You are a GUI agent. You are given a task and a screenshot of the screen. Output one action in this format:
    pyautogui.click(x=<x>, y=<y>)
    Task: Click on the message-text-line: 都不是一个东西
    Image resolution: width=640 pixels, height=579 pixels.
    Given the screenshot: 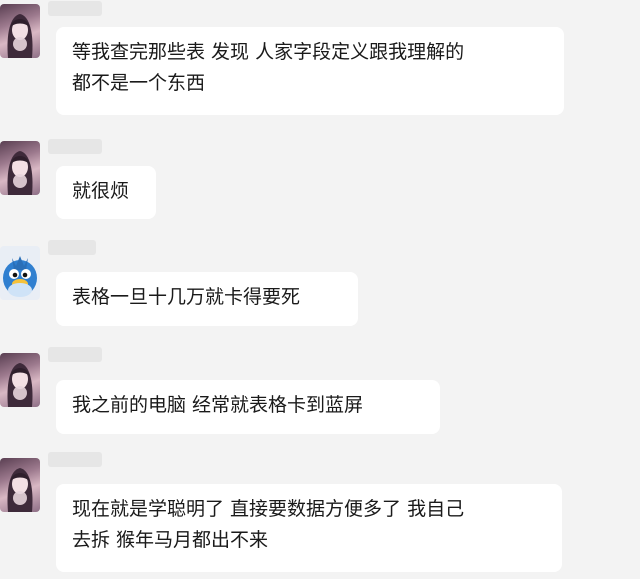 What is the action you would take?
    pyautogui.click(x=139, y=83)
    